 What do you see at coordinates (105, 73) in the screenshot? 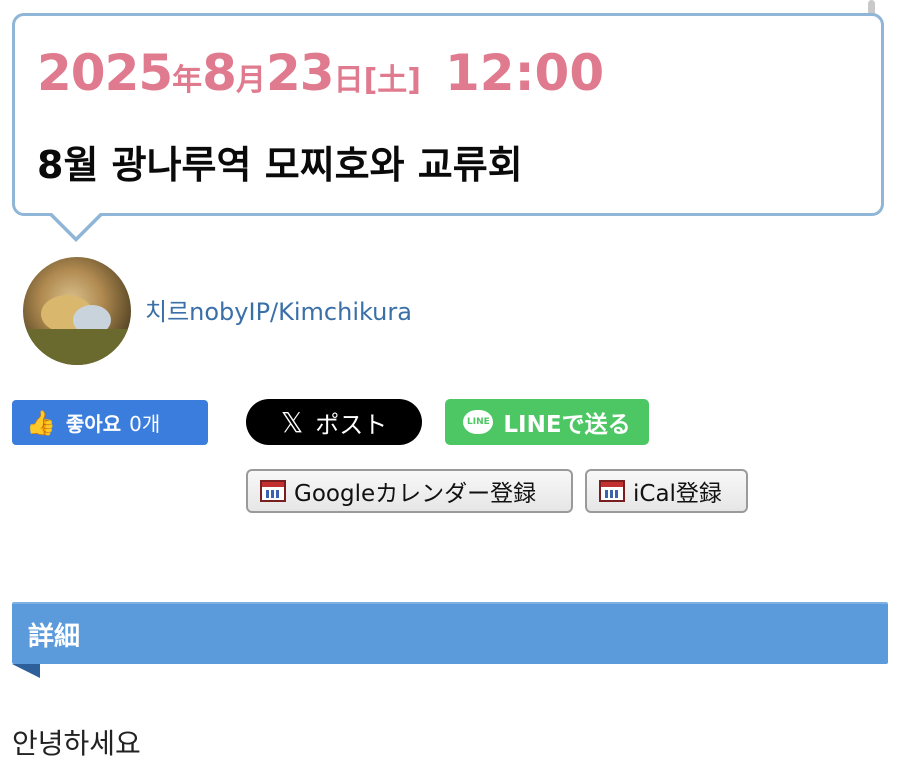
I see `event-year: 2025` at bounding box center [105, 73].